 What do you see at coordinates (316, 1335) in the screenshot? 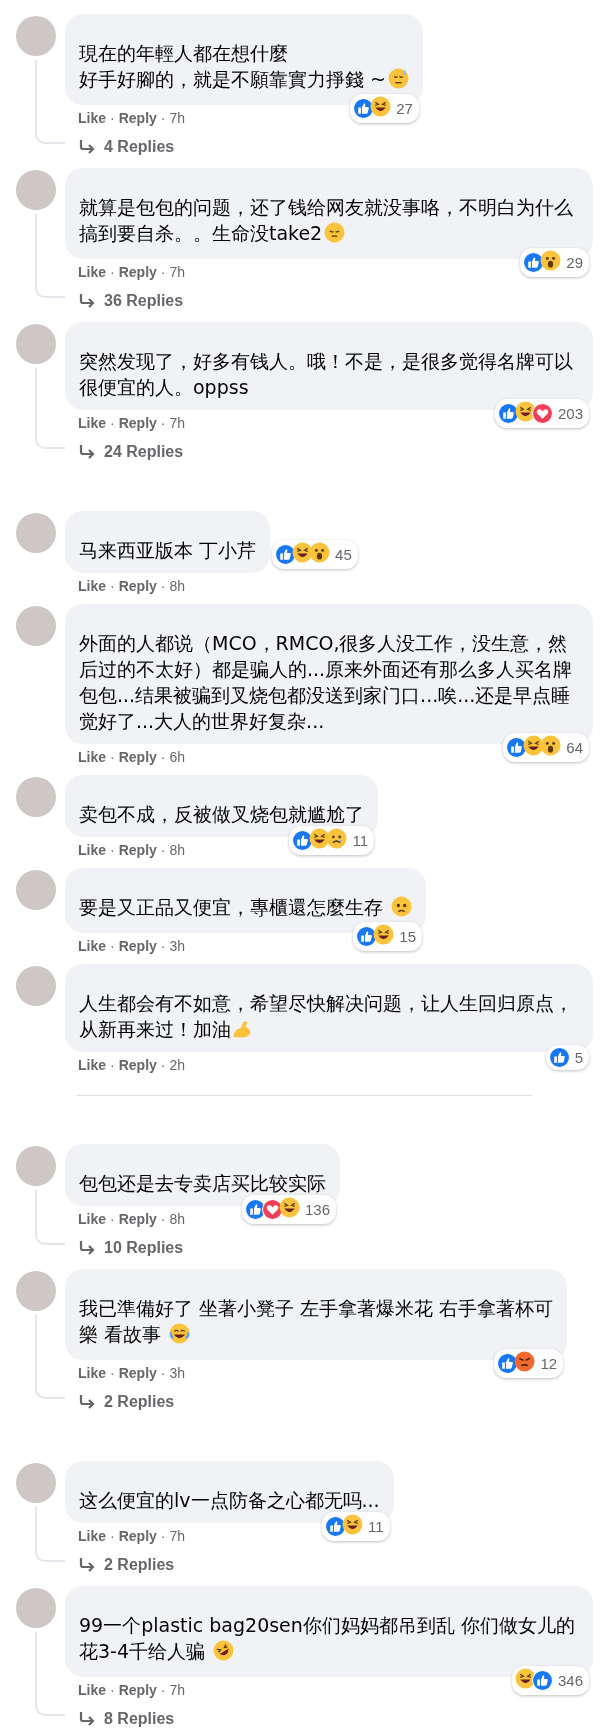
I see `comment-text: 樂 看故事` at bounding box center [316, 1335].